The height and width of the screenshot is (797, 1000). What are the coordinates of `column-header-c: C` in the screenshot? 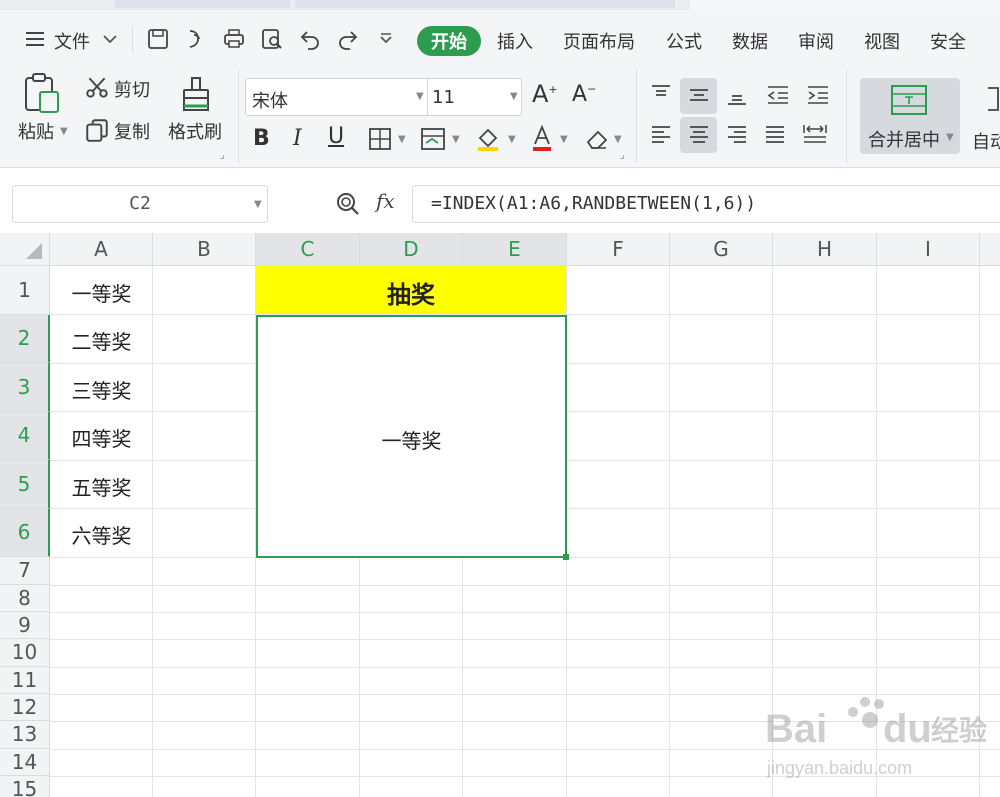 It's located at (308, 249).